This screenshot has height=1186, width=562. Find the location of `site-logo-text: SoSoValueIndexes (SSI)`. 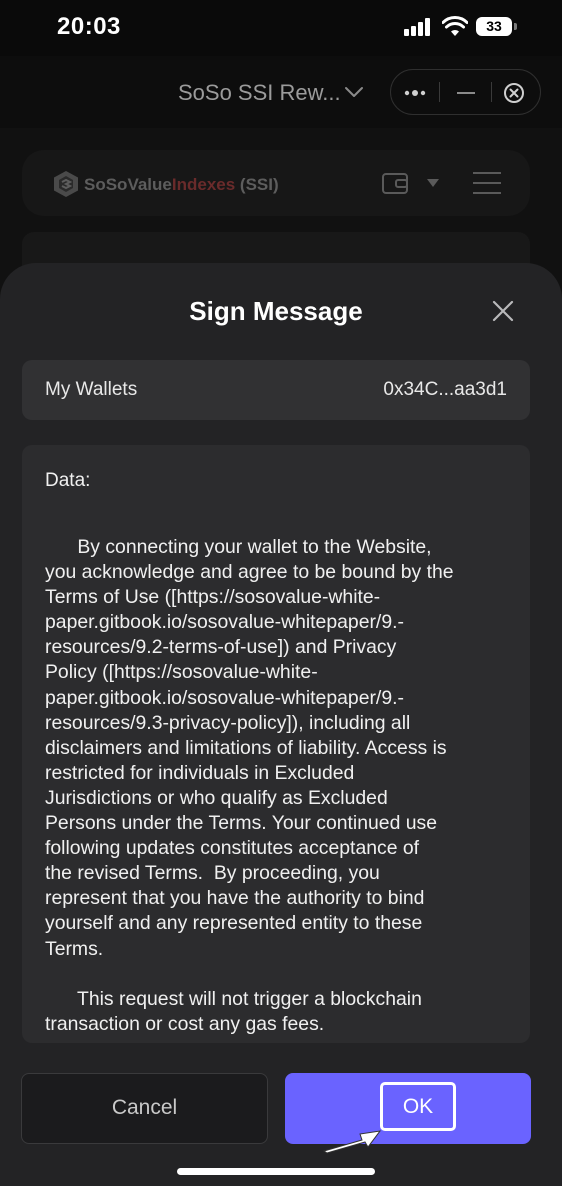

site-logo-text: SoSoValueIndexes (SSI) is located at coordinates (181, 185).